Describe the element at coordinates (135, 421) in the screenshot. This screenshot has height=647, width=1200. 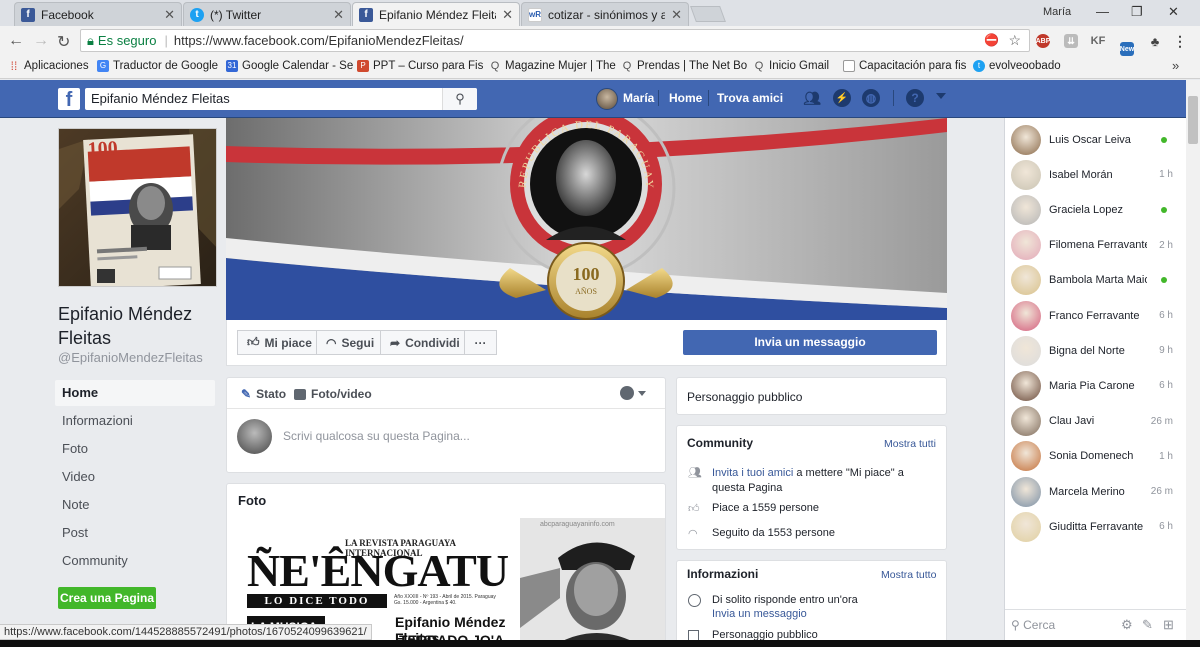
I see `left-nav-info: Informazioni` at that location.